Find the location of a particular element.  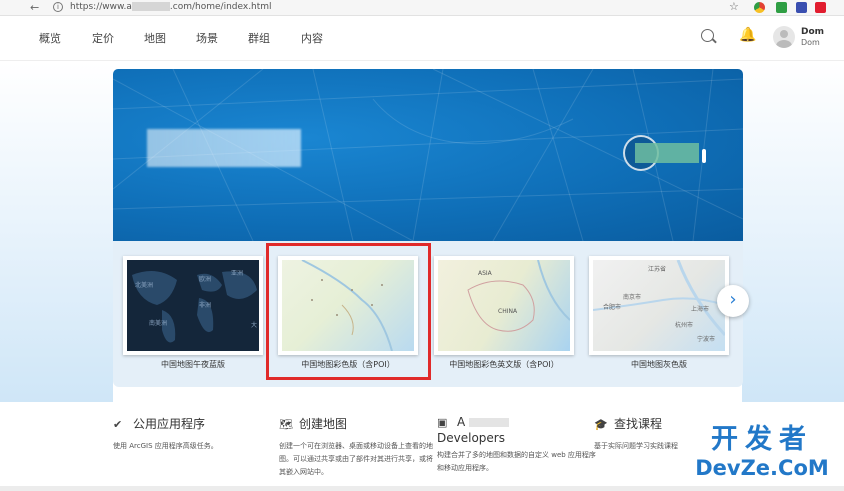

map-thumbnail: ASIA CHINA is located at coordinates (504, 305).